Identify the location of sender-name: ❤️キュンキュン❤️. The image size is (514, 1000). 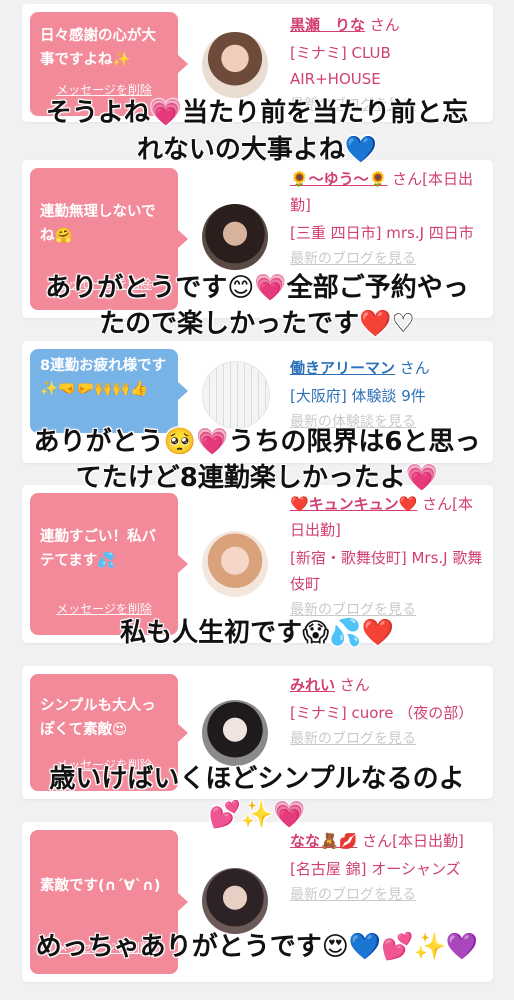
(353, 504).